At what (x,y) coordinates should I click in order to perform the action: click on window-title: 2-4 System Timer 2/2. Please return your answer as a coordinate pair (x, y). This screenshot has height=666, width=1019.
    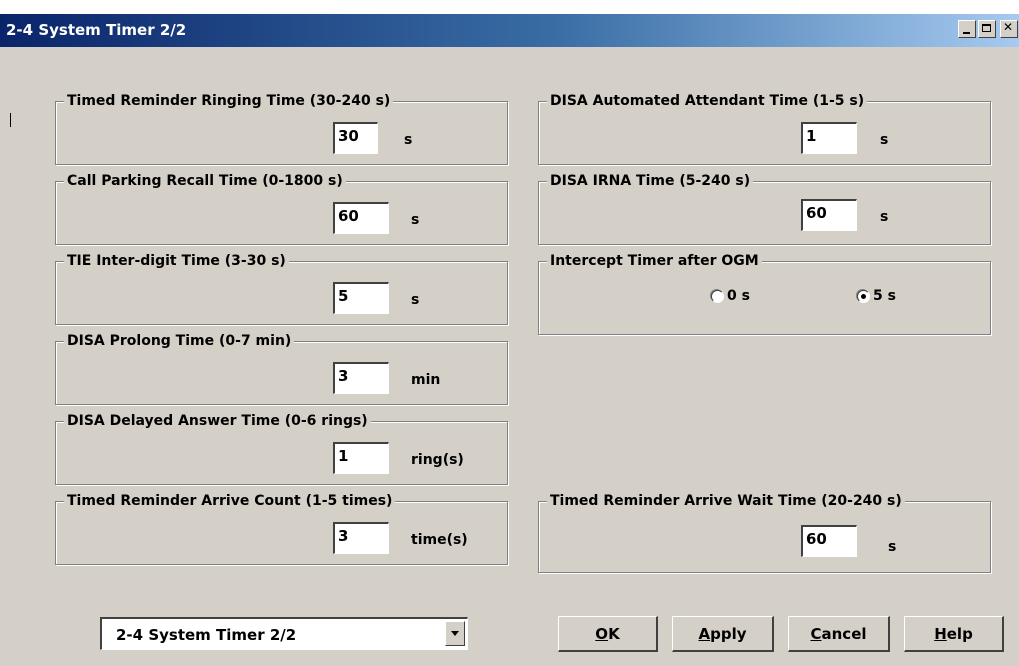
    Looking at the image, I should click on (96, 30).